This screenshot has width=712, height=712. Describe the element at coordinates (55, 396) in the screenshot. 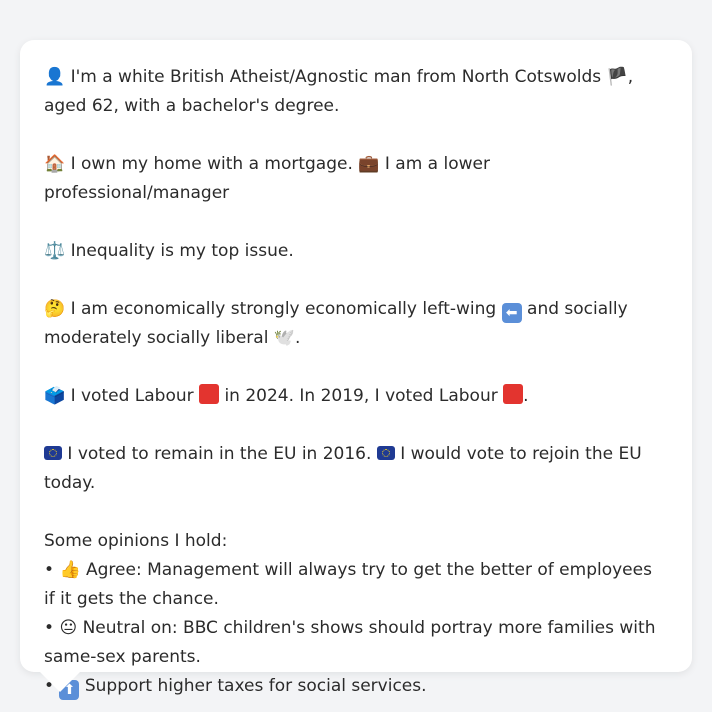

I see `ballot-box-icon: 🗳️` at that location.